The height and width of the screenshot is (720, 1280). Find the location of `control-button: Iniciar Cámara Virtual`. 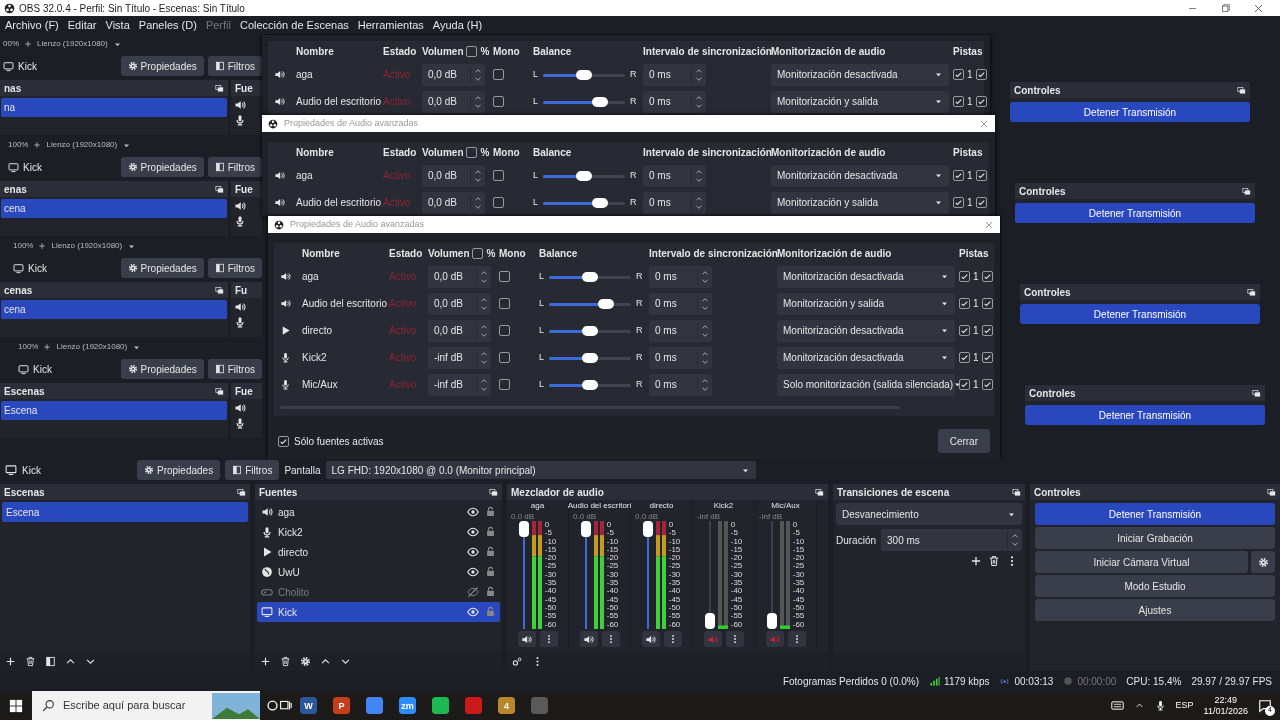

control-button: Iniciar Cámara Virtual is located at coordinates (1141, 562).